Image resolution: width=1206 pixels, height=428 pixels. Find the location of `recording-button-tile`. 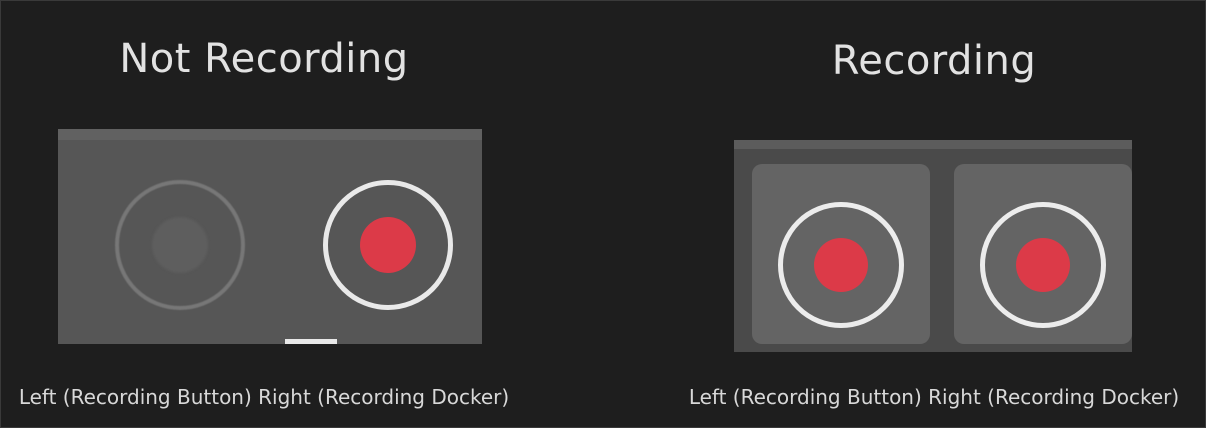

recording-button-tile is located at coordinates (841, 254).